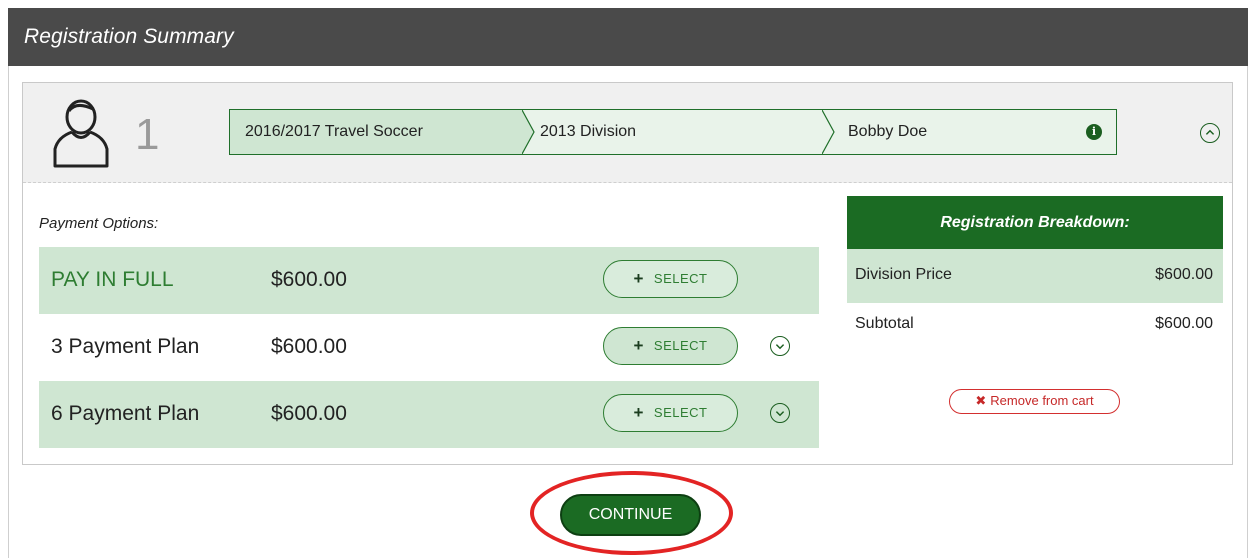 The image size is (1256, 558). What do you see at coordinates (1035, 276) in the screenshot?
I see `breakdown-row: Division Price $600.00` at bounding box center [1035, 276].